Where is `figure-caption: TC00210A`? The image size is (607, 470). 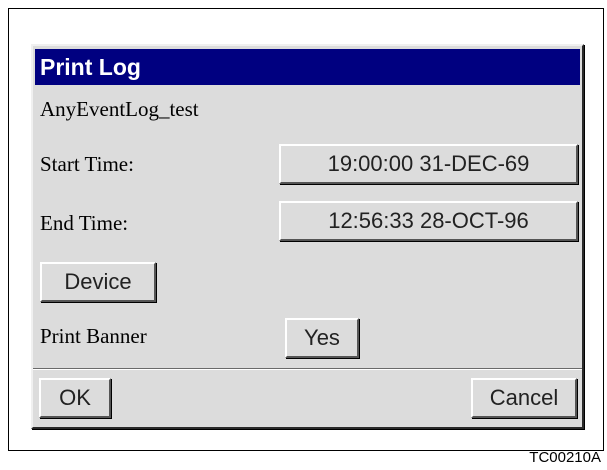 figure-caption: TC00210A is located at coordinates (565, 457).